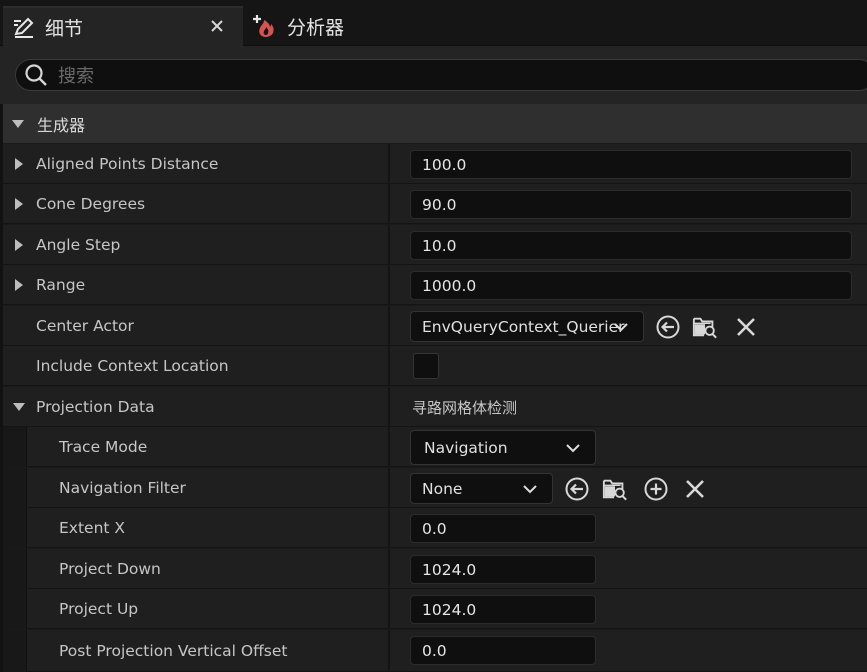 This screenshot has height=672, width=867. What do you see at coordinates (99, 609) in the screenshot?
I see `property-name: Project Up` at bounding box center [99, 609].